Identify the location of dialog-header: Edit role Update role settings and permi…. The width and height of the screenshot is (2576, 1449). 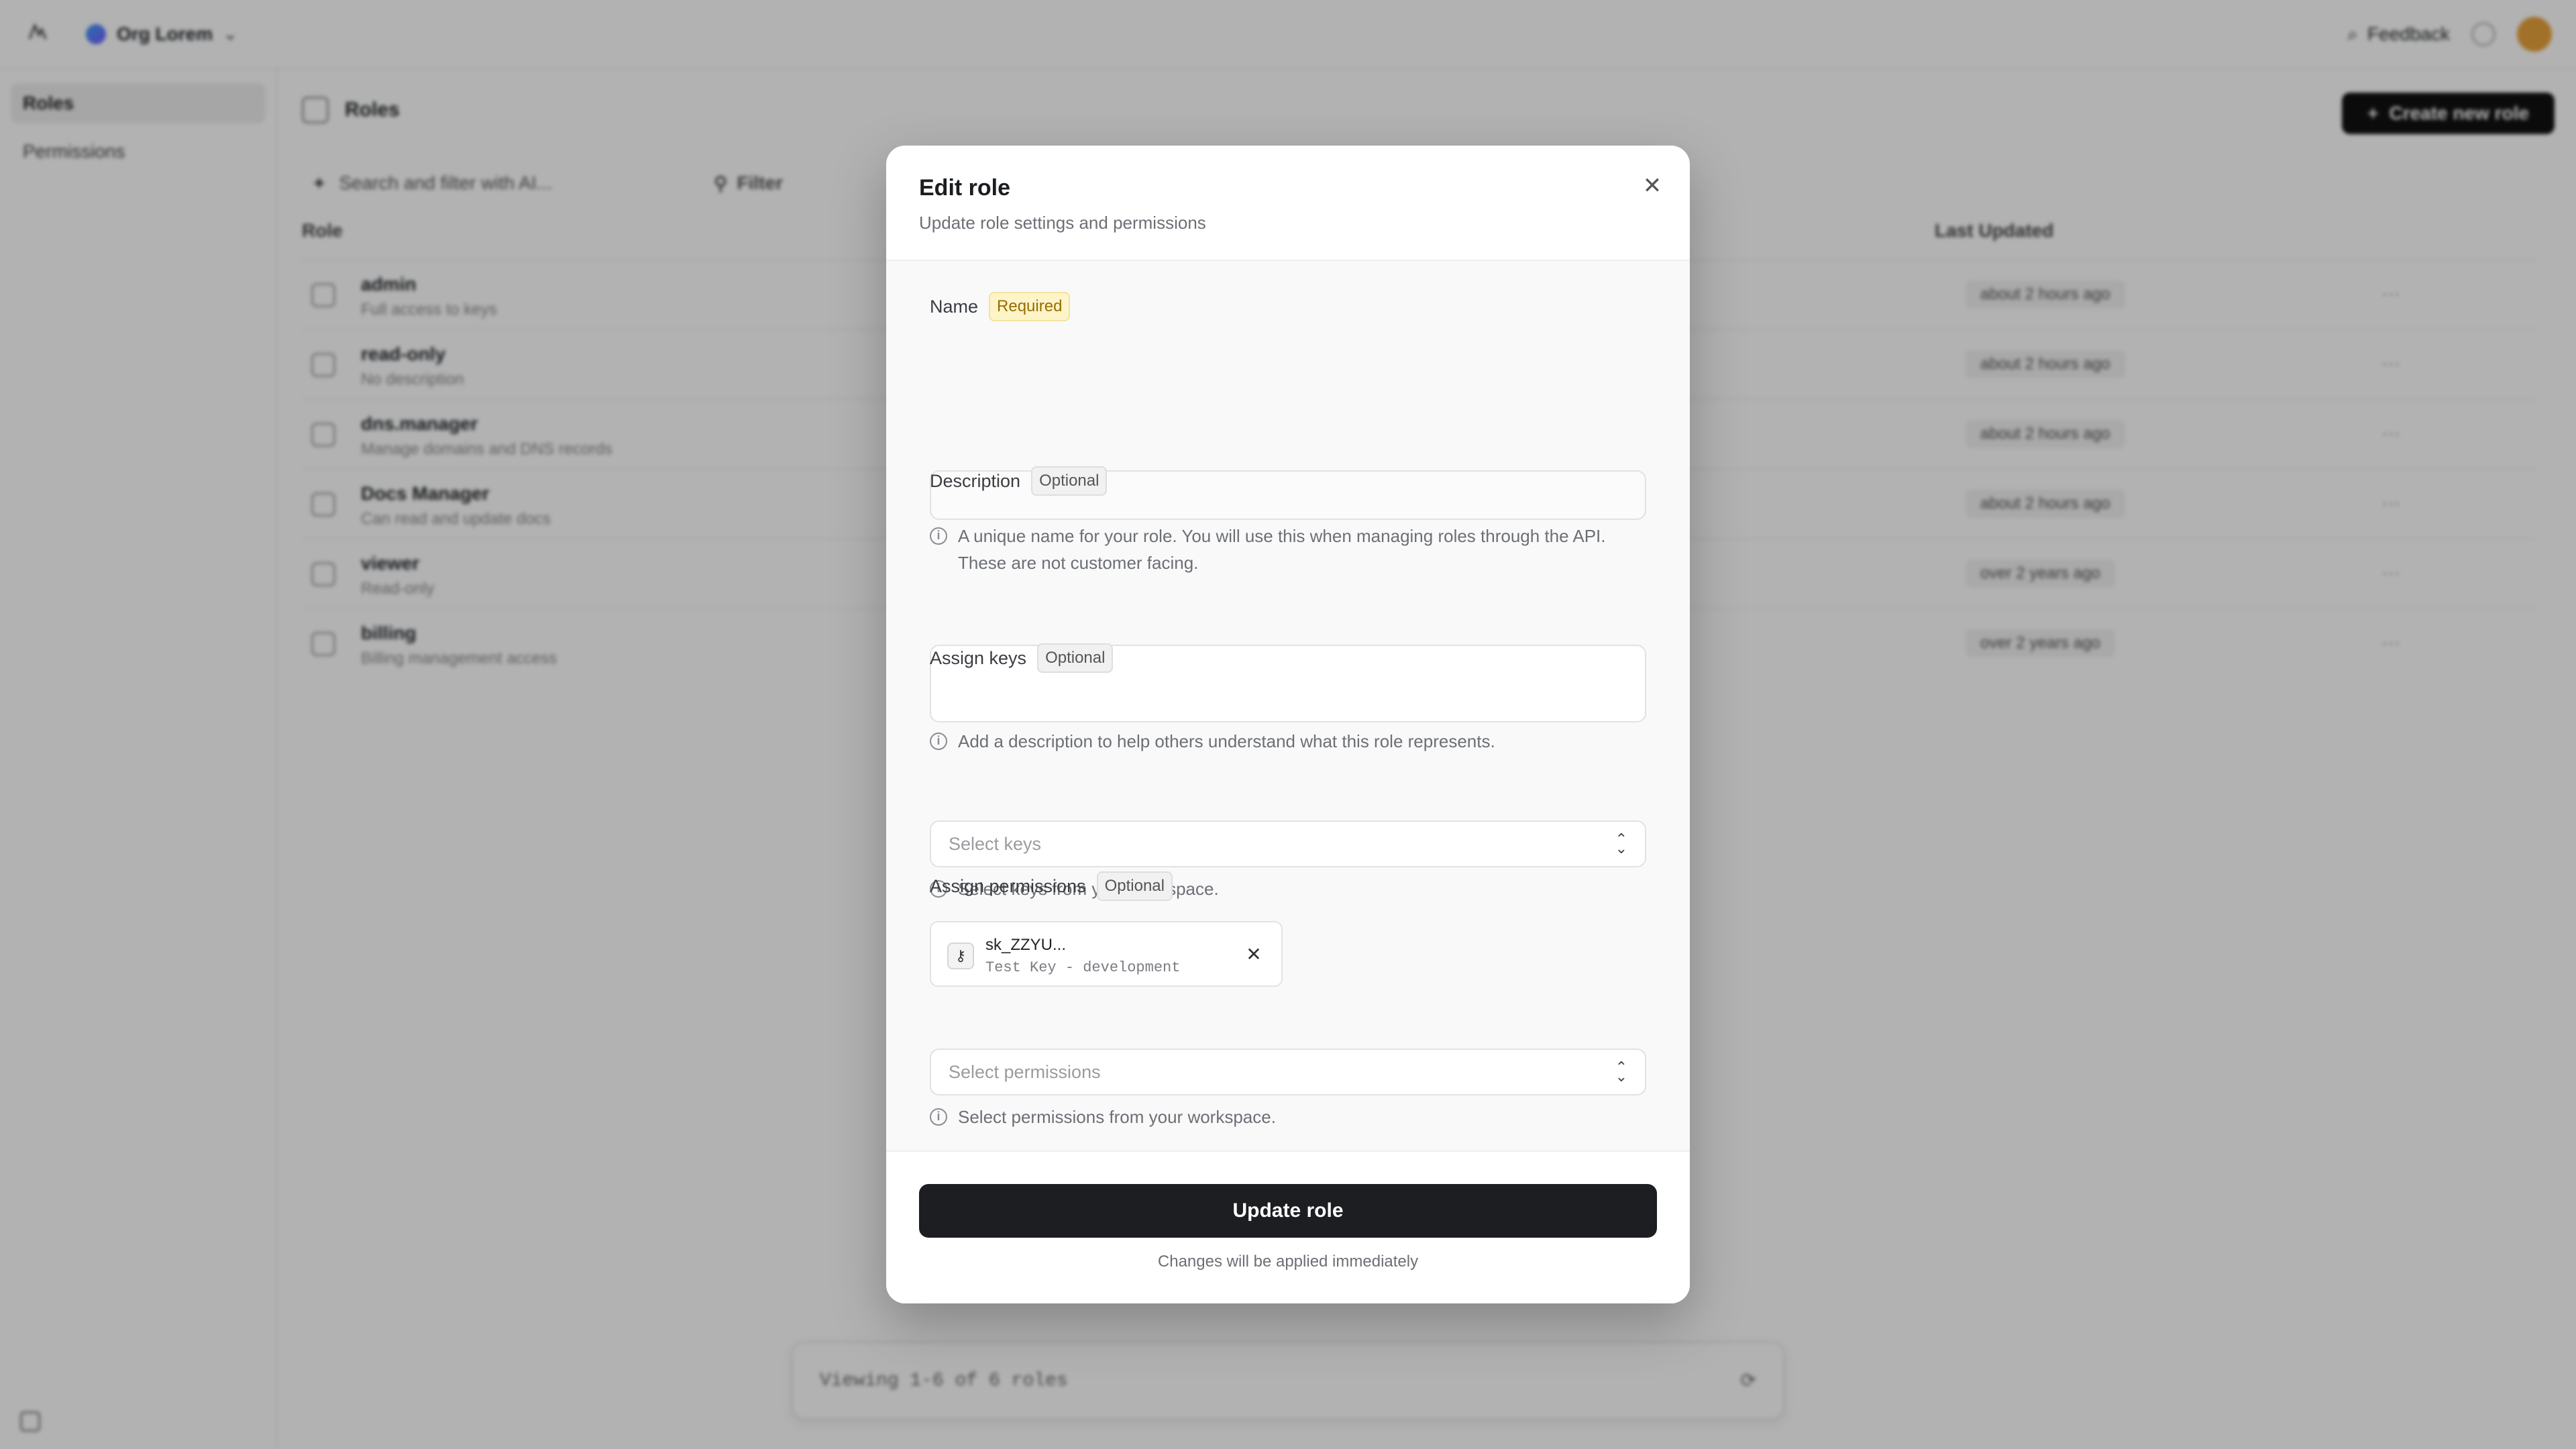
(1288, 203).